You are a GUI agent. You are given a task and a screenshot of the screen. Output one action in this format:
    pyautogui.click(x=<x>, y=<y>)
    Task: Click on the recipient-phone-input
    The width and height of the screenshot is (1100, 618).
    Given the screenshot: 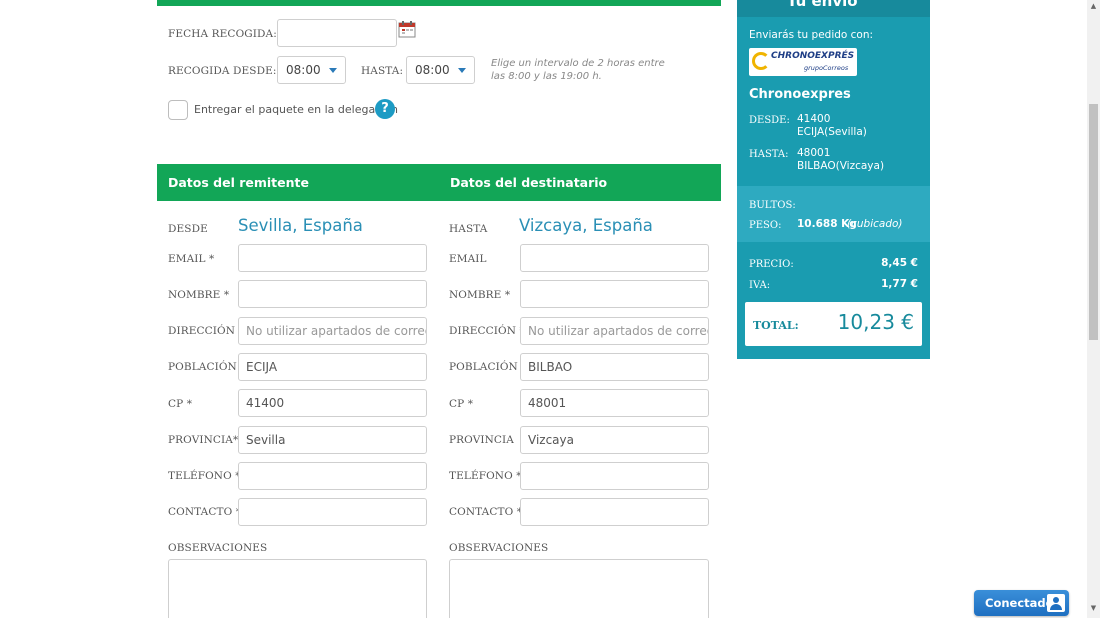 What is the action you would take?
    pyautogui.click(x=614, y=476)
    